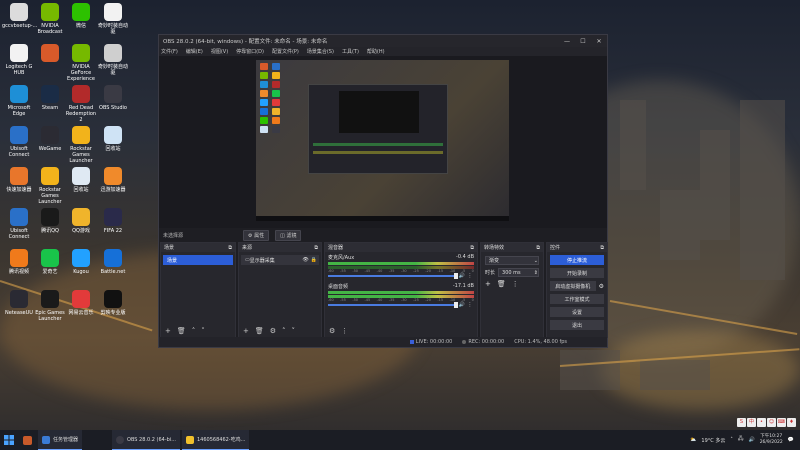  What do you see at coordinates (113, 180) in the screenshot?
I see `desktop-icon: 迅游加速器` at bounding box center [113, 180].